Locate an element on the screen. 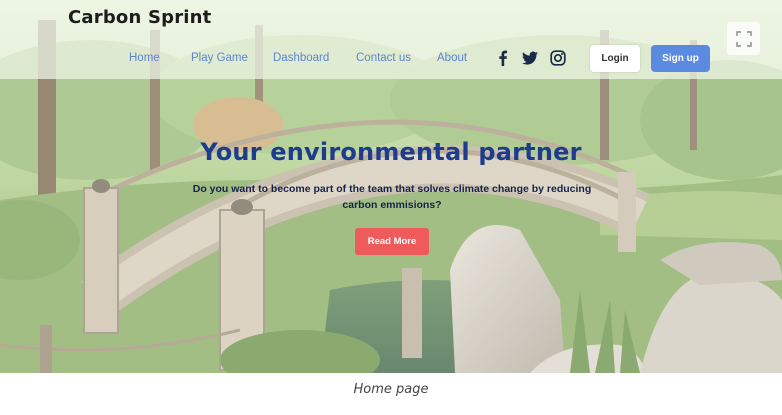 The image size is (782, 415). fullscreen-button is located at coordinates (743, 38).